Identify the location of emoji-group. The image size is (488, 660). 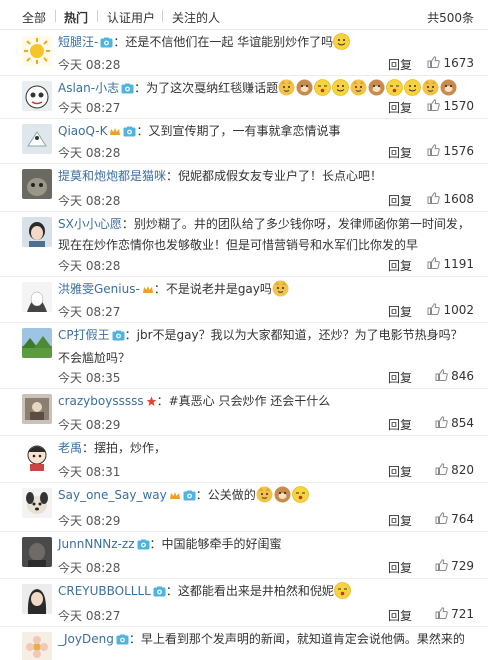
(368, 87).